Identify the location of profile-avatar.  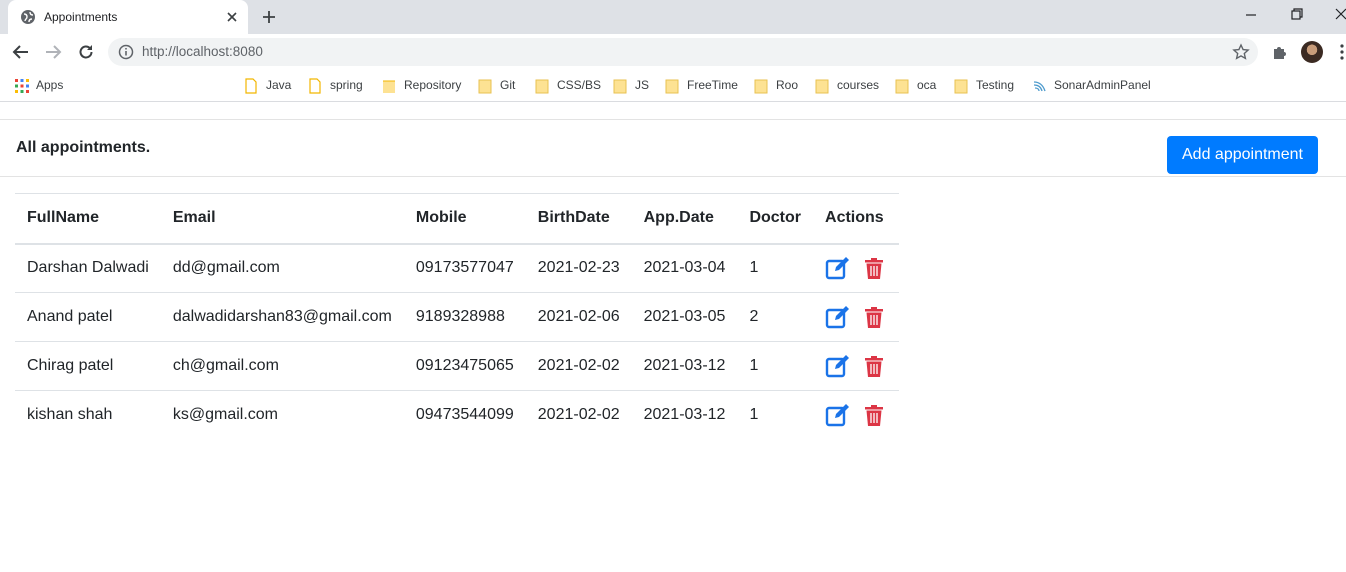
(1312, 52).